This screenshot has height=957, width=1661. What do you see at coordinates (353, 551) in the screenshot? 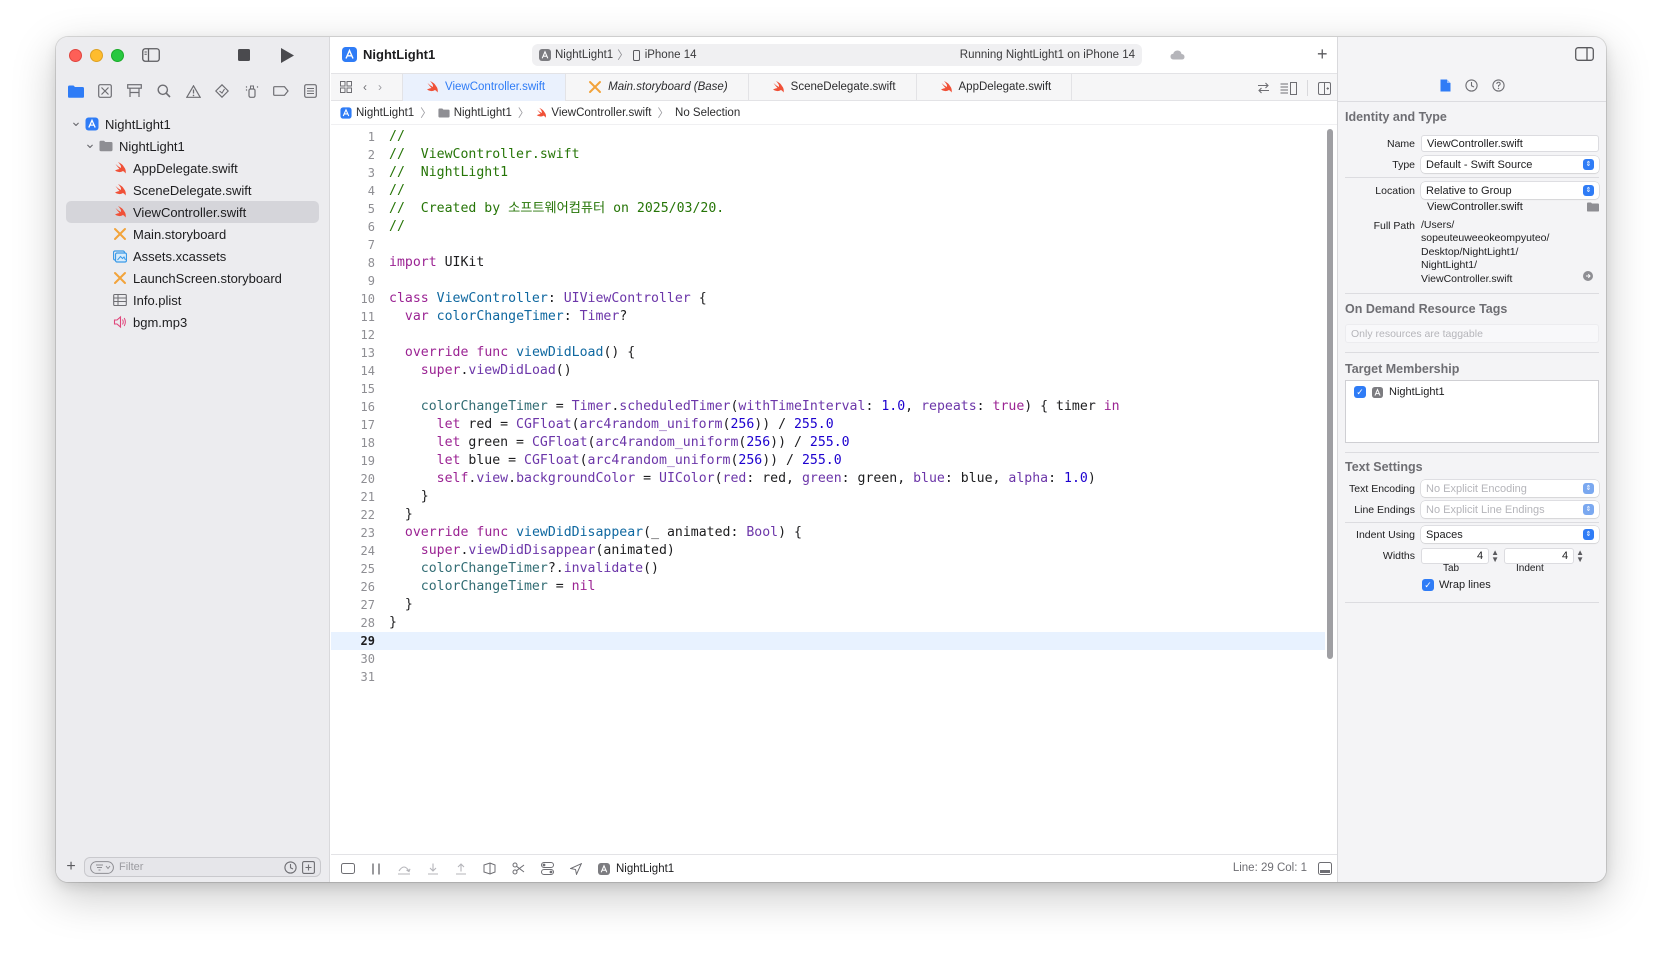
I see `line-number: 24` at bounding box center [353, 551].